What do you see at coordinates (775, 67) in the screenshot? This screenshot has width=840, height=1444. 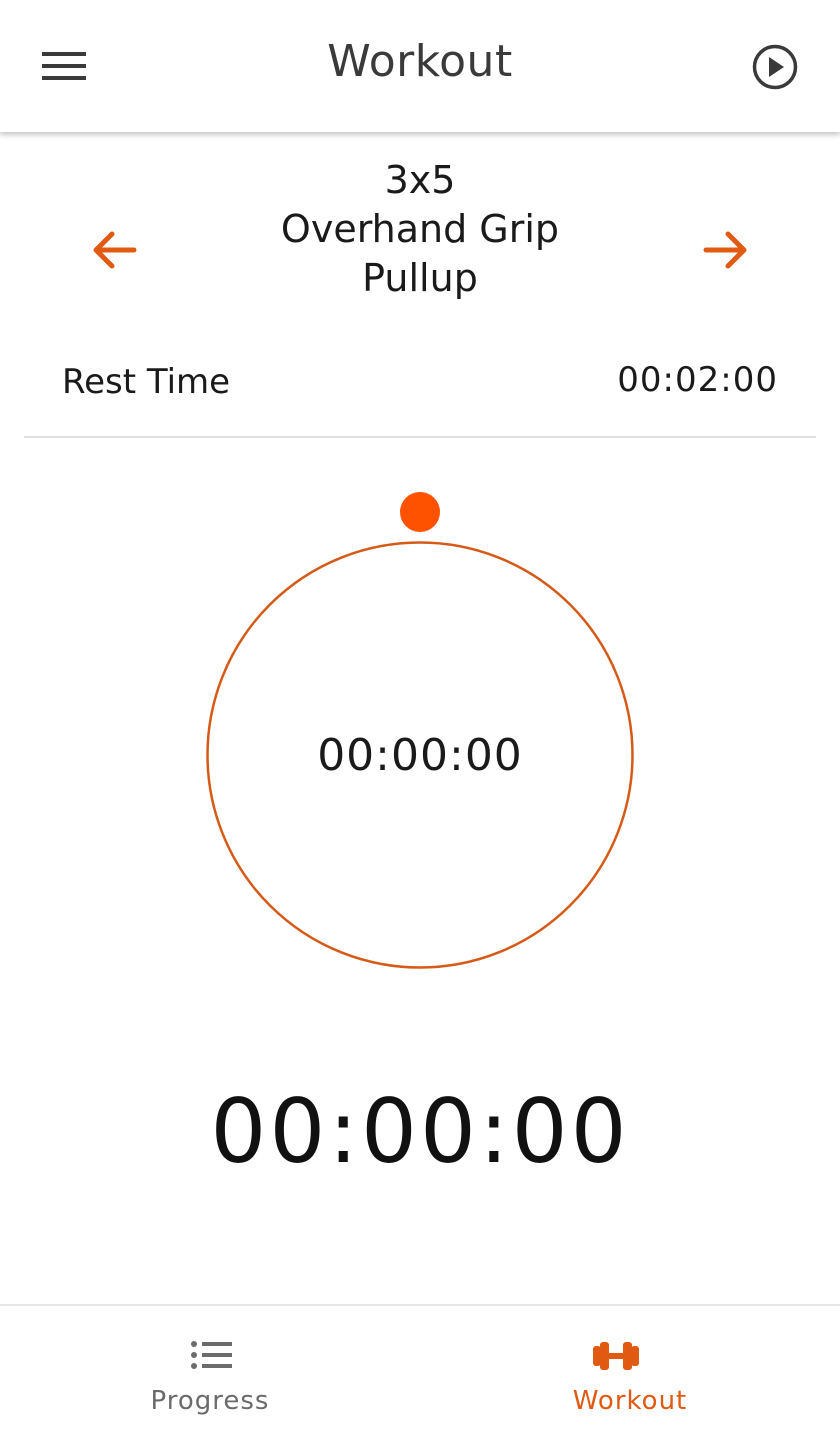 I see `play-circle-icon` at bounding box center [775, 67].